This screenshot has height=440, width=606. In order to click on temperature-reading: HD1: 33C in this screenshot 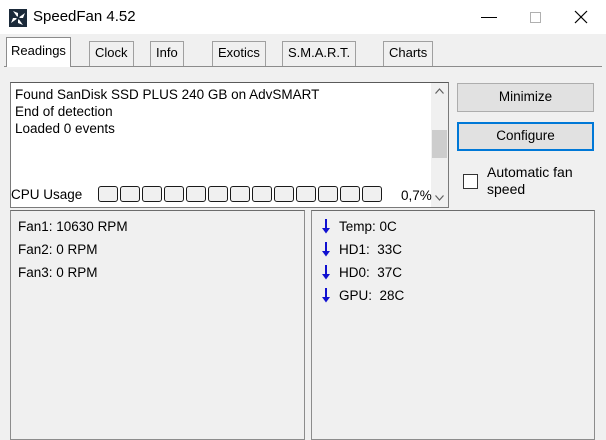, I will do `click(361, 249)`.